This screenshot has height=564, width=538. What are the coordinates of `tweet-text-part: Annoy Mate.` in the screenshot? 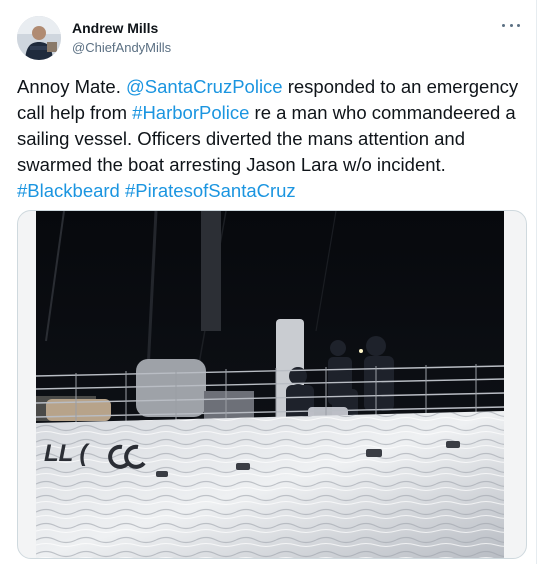 It's located at (72, 86).